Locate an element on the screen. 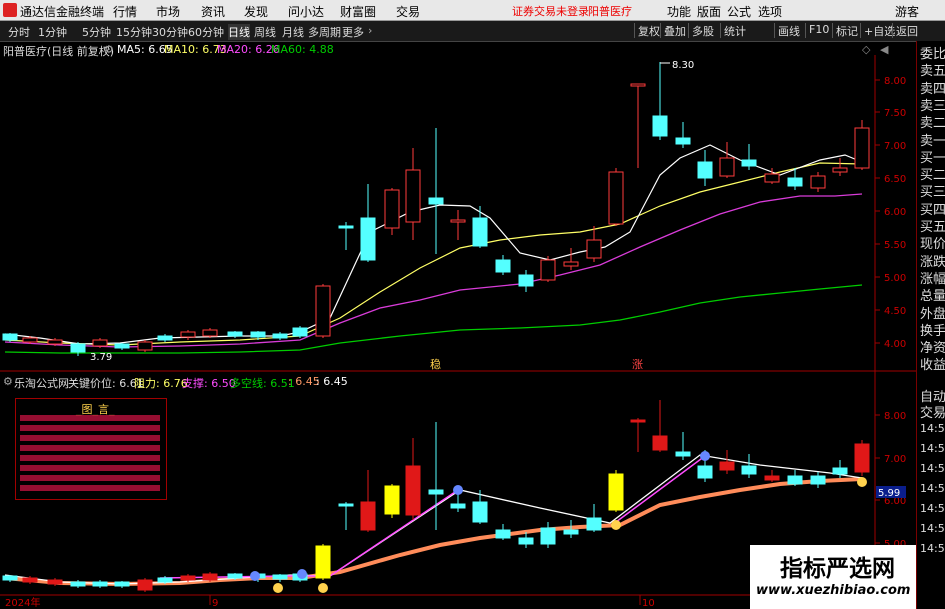 This screenshot has height=609, width=945. main-tick-label: 5.50 is located at coordinates (895, 245).